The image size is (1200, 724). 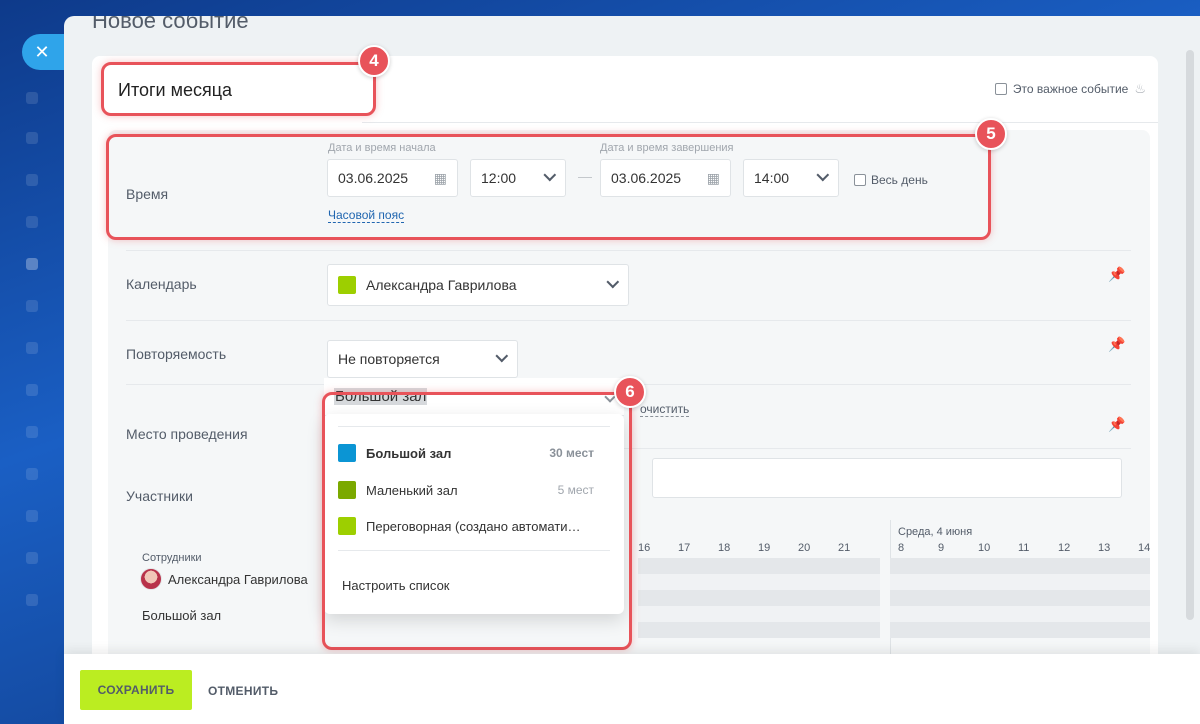 I want to click on start-time-select: 12:00, so click(x=518, y=178).